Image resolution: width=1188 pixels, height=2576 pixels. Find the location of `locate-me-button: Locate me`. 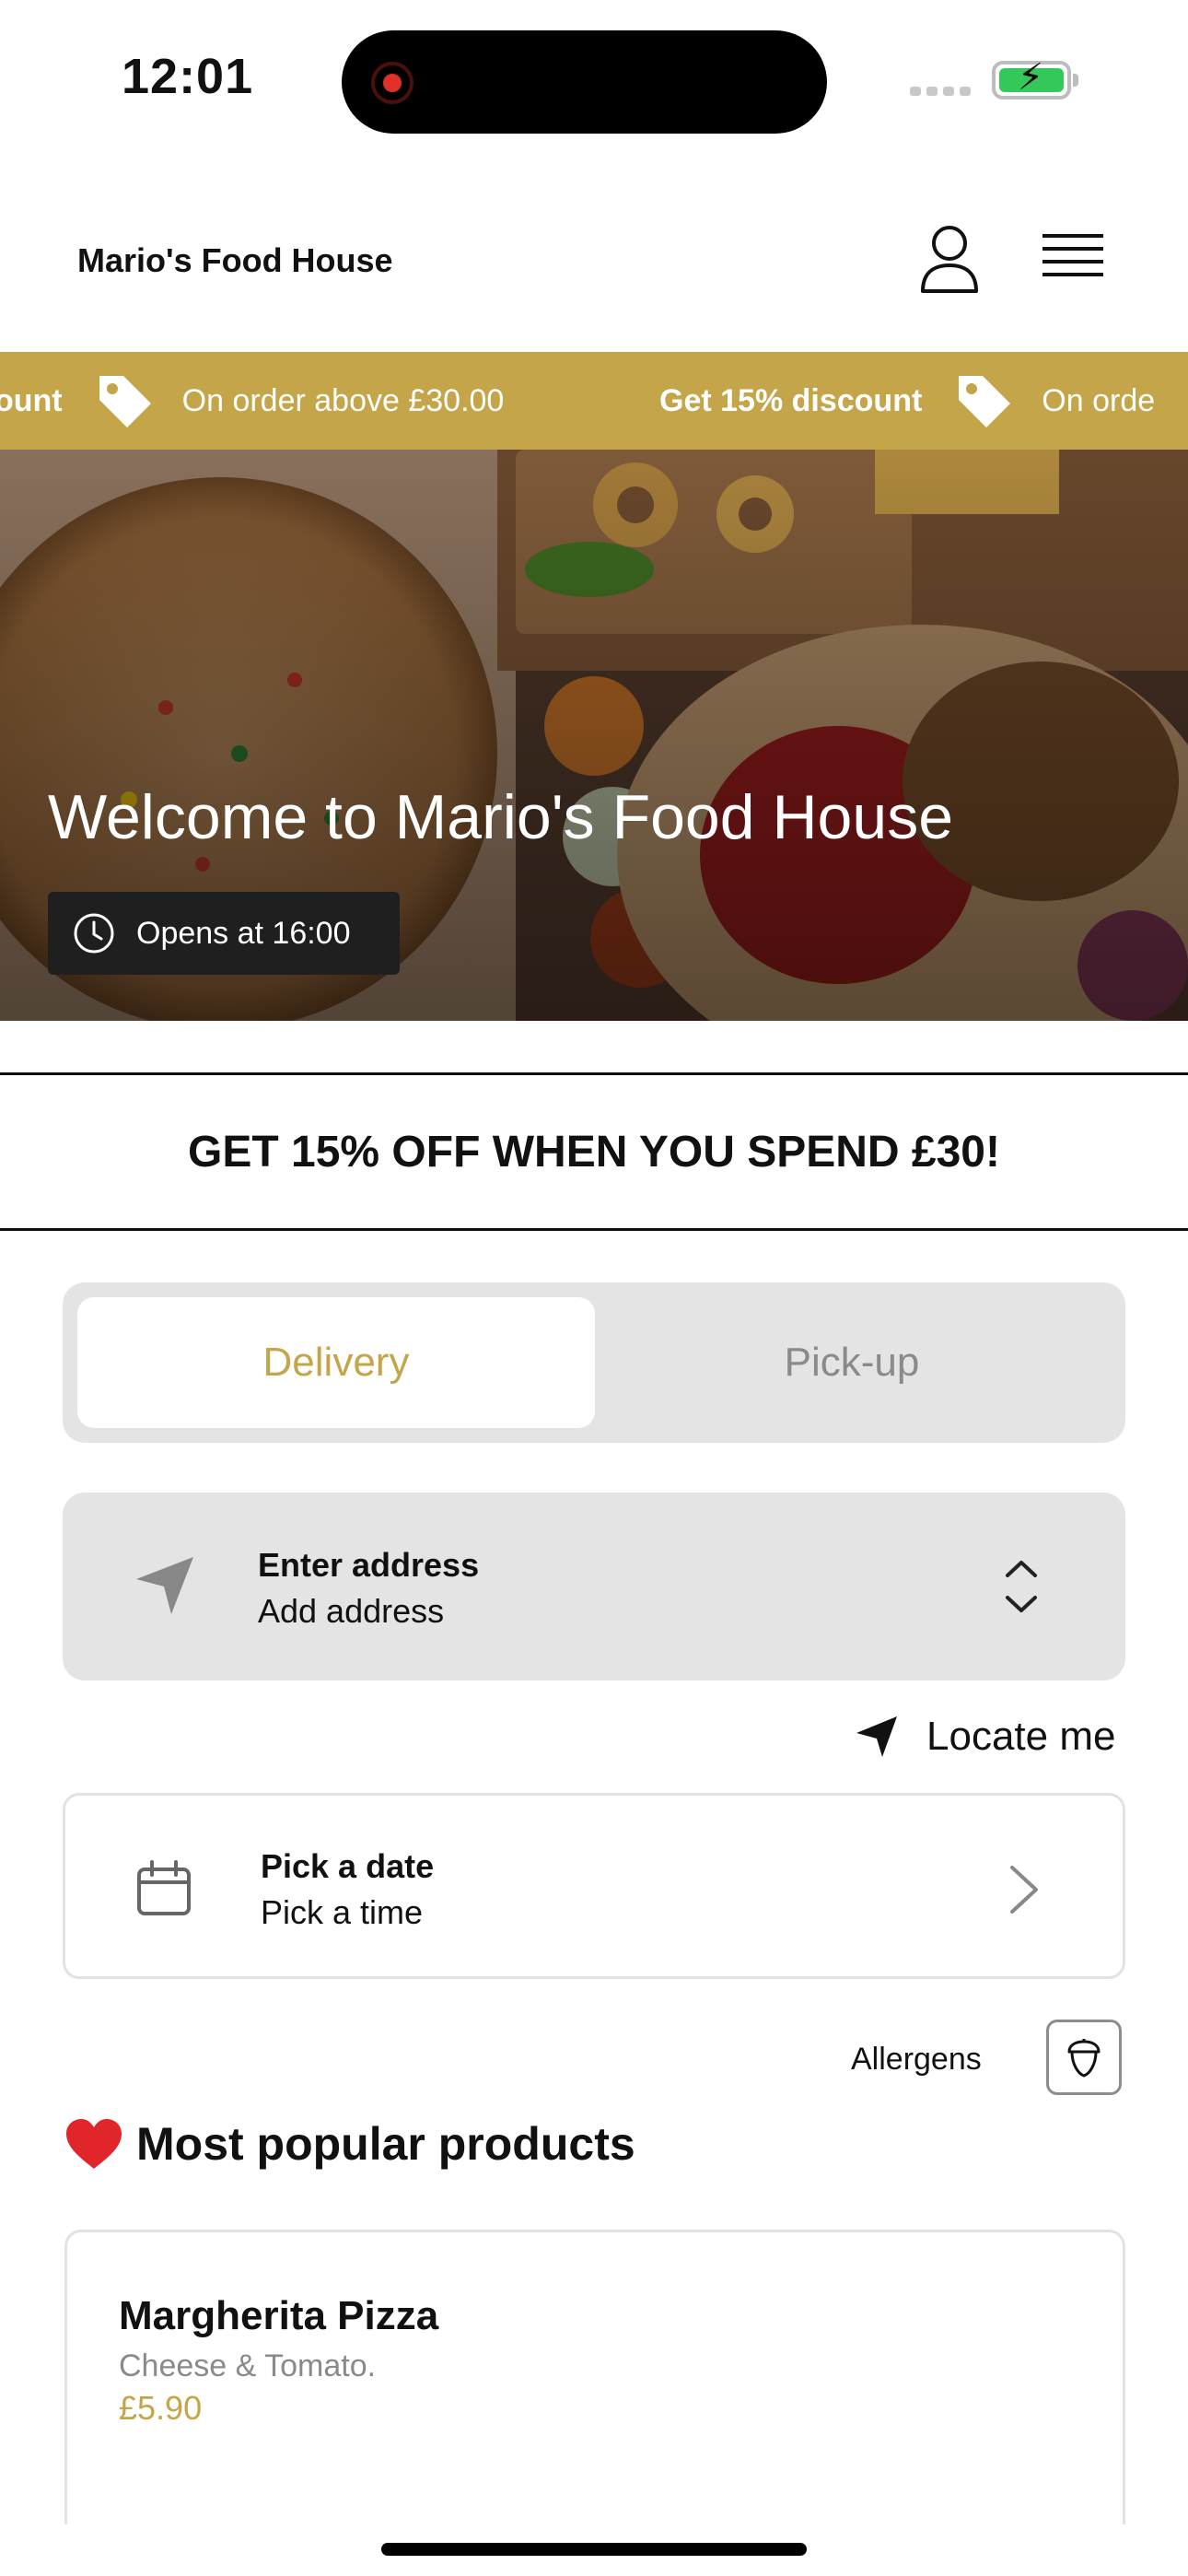

locate-me-button: Locate me is located at coordinates (990, 1736).